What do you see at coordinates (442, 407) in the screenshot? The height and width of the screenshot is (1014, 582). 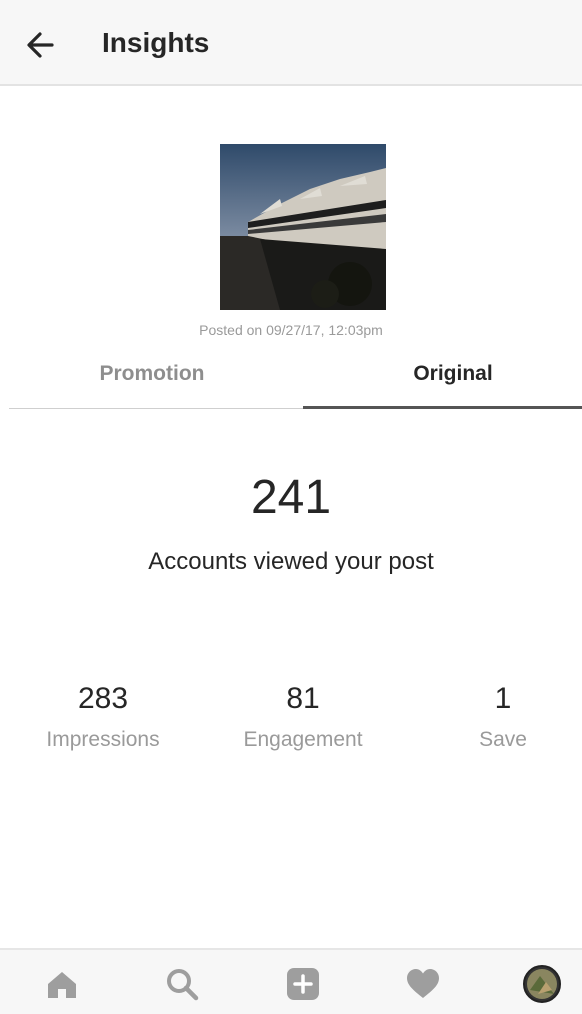 I see `active-tab-indicator` at bounding box center [442, 407].